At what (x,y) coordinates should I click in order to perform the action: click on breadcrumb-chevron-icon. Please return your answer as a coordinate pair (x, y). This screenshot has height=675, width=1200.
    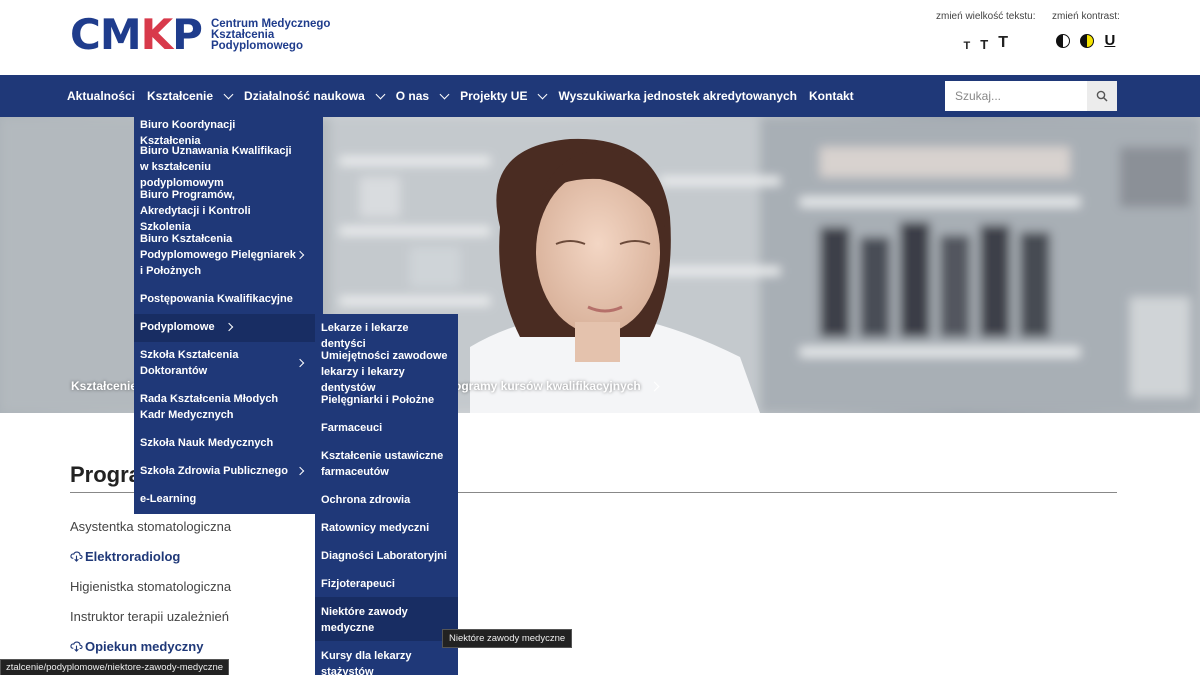
    Looking at the image, I should click on (654, 386).